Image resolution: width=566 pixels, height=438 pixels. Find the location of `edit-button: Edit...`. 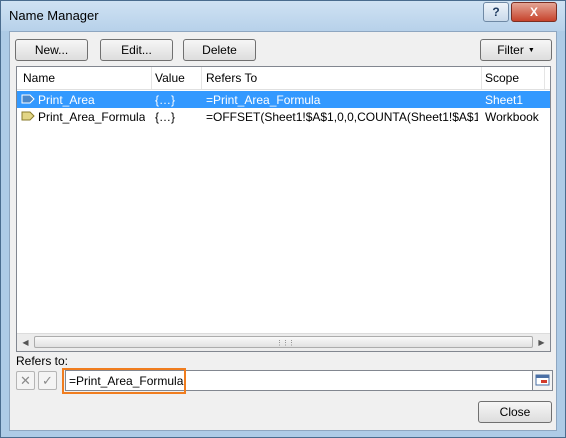

edit-button: Edit... is located at coordinates (136, 50).